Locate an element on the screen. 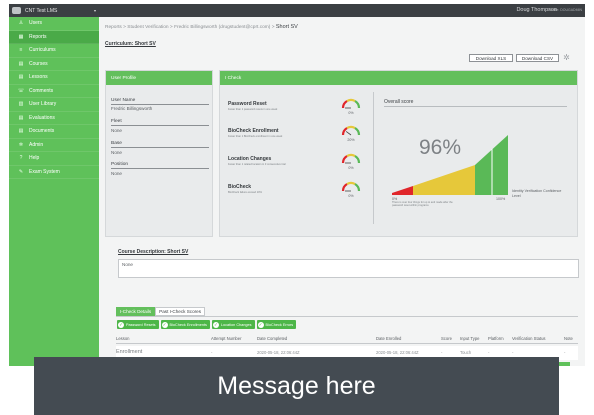  table-header-cell: Lesson is located at coordinates (123, 338).